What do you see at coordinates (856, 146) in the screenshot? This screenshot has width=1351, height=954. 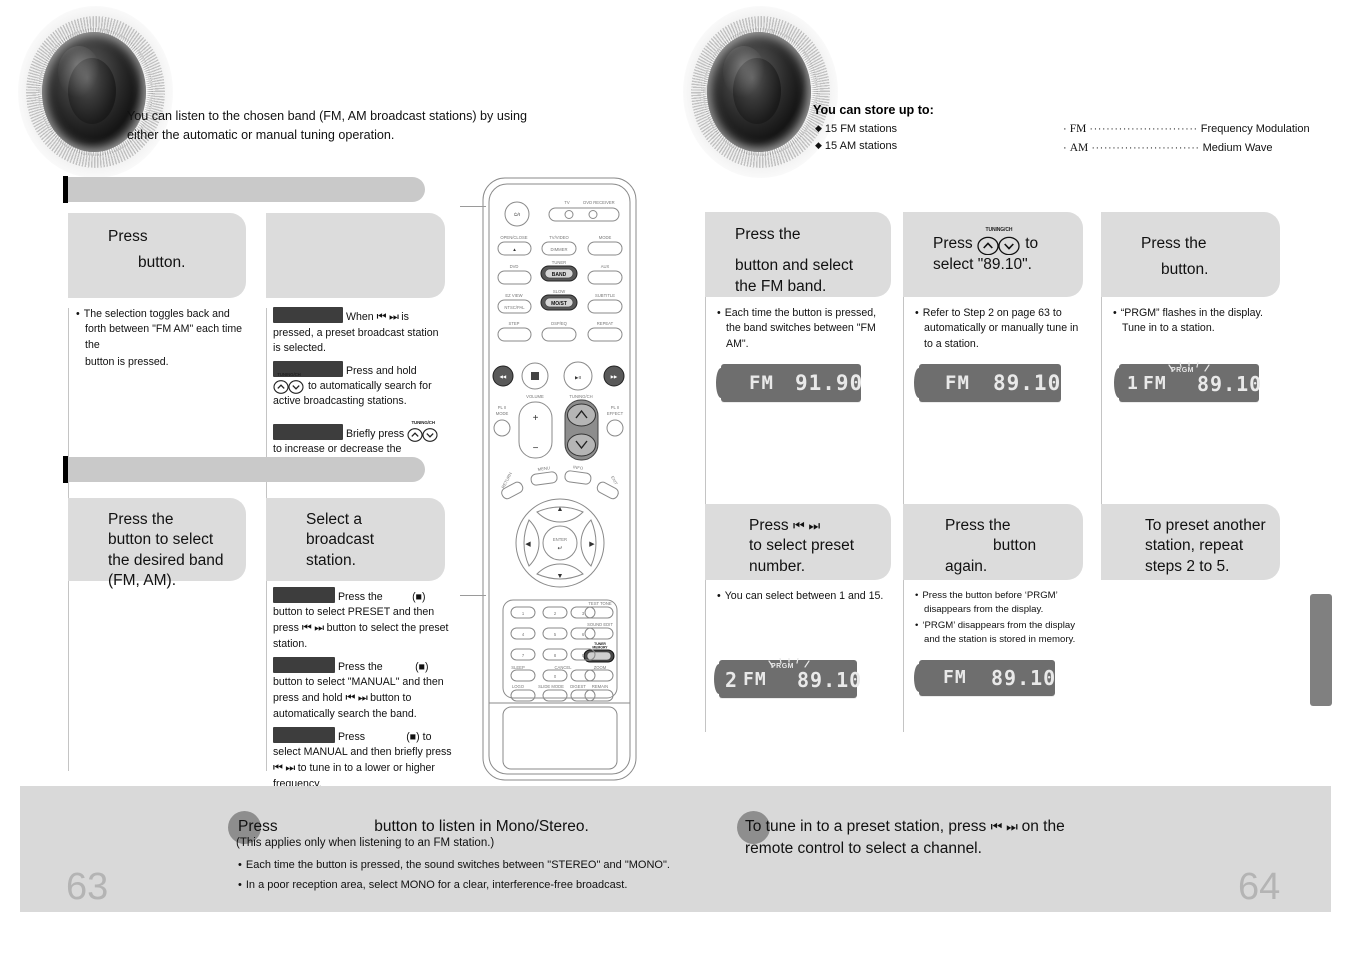 I see `store-item-am: ◆ 15 AM stations` at bounding box center [856, 146].